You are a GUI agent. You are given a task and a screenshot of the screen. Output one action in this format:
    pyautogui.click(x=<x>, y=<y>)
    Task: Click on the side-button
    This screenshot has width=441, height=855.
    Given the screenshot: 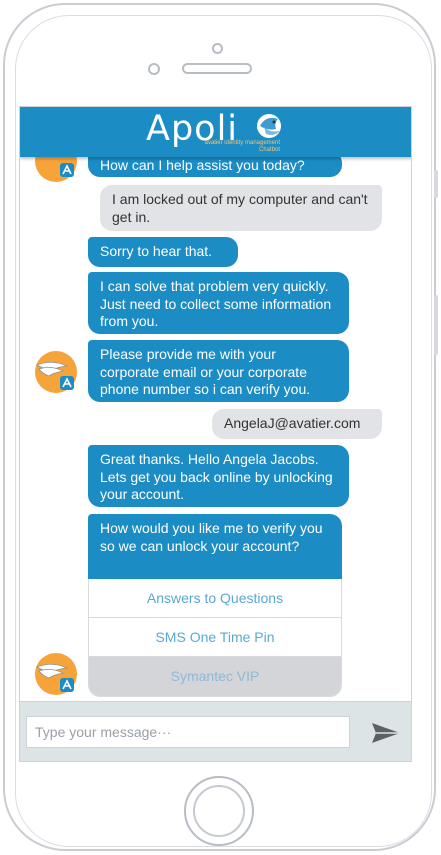 What is the action you would take?
    pyautogui.click(x=436, y=184)
    